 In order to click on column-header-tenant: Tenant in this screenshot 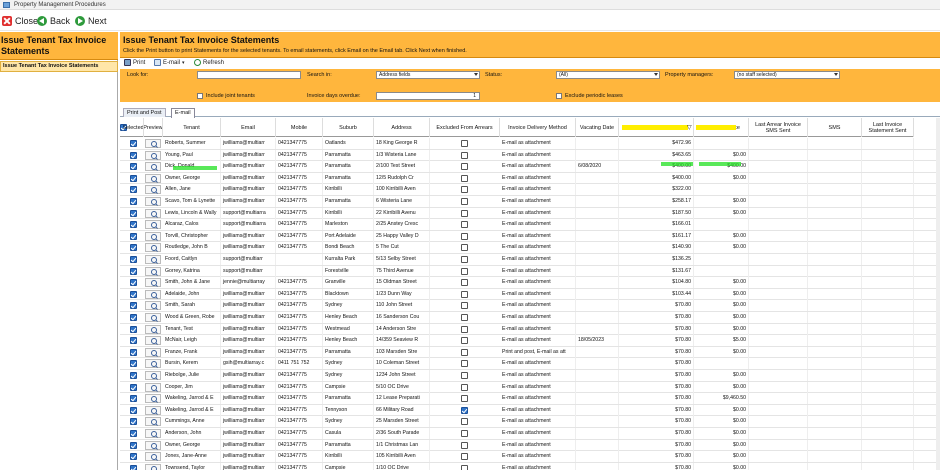, I will do `click(192, 127)`.